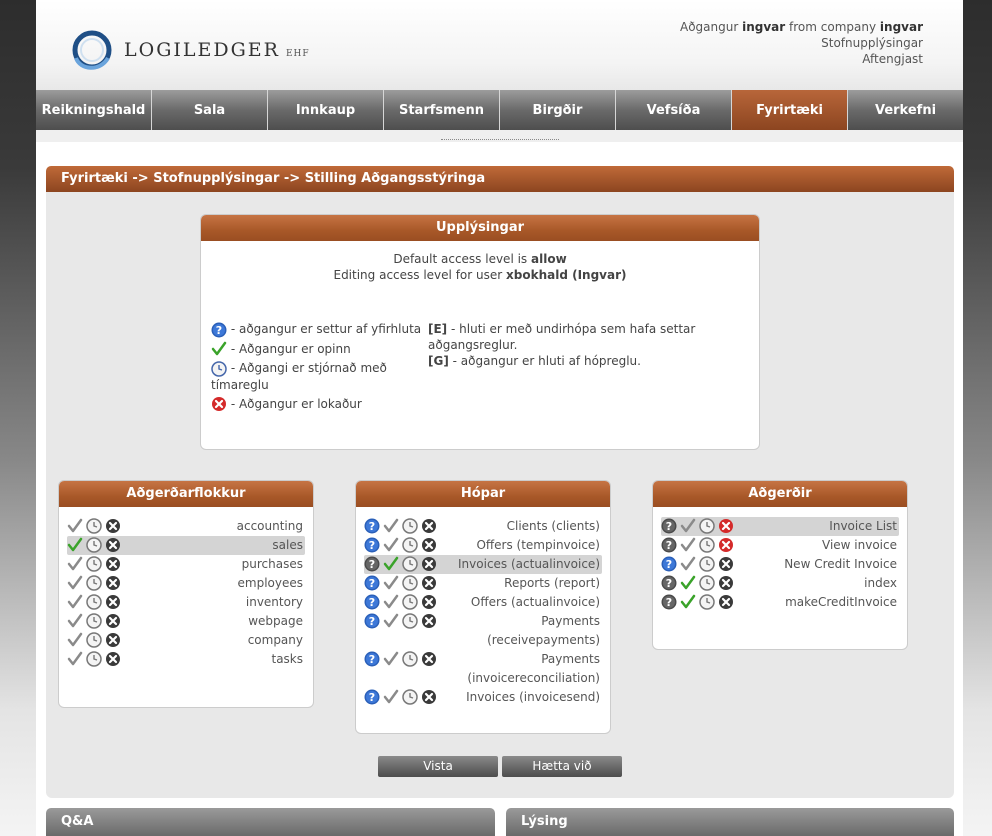  I want to click on groups-row: ? Payments (invoicereconciliation), so click(483, 669).